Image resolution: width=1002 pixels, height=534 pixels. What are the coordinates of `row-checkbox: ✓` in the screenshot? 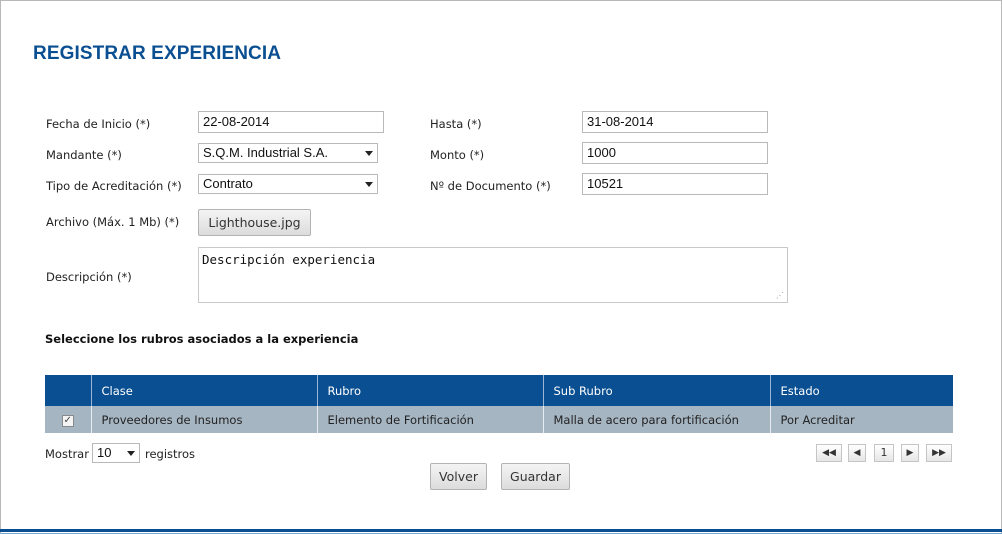 It's located at (67, 421).